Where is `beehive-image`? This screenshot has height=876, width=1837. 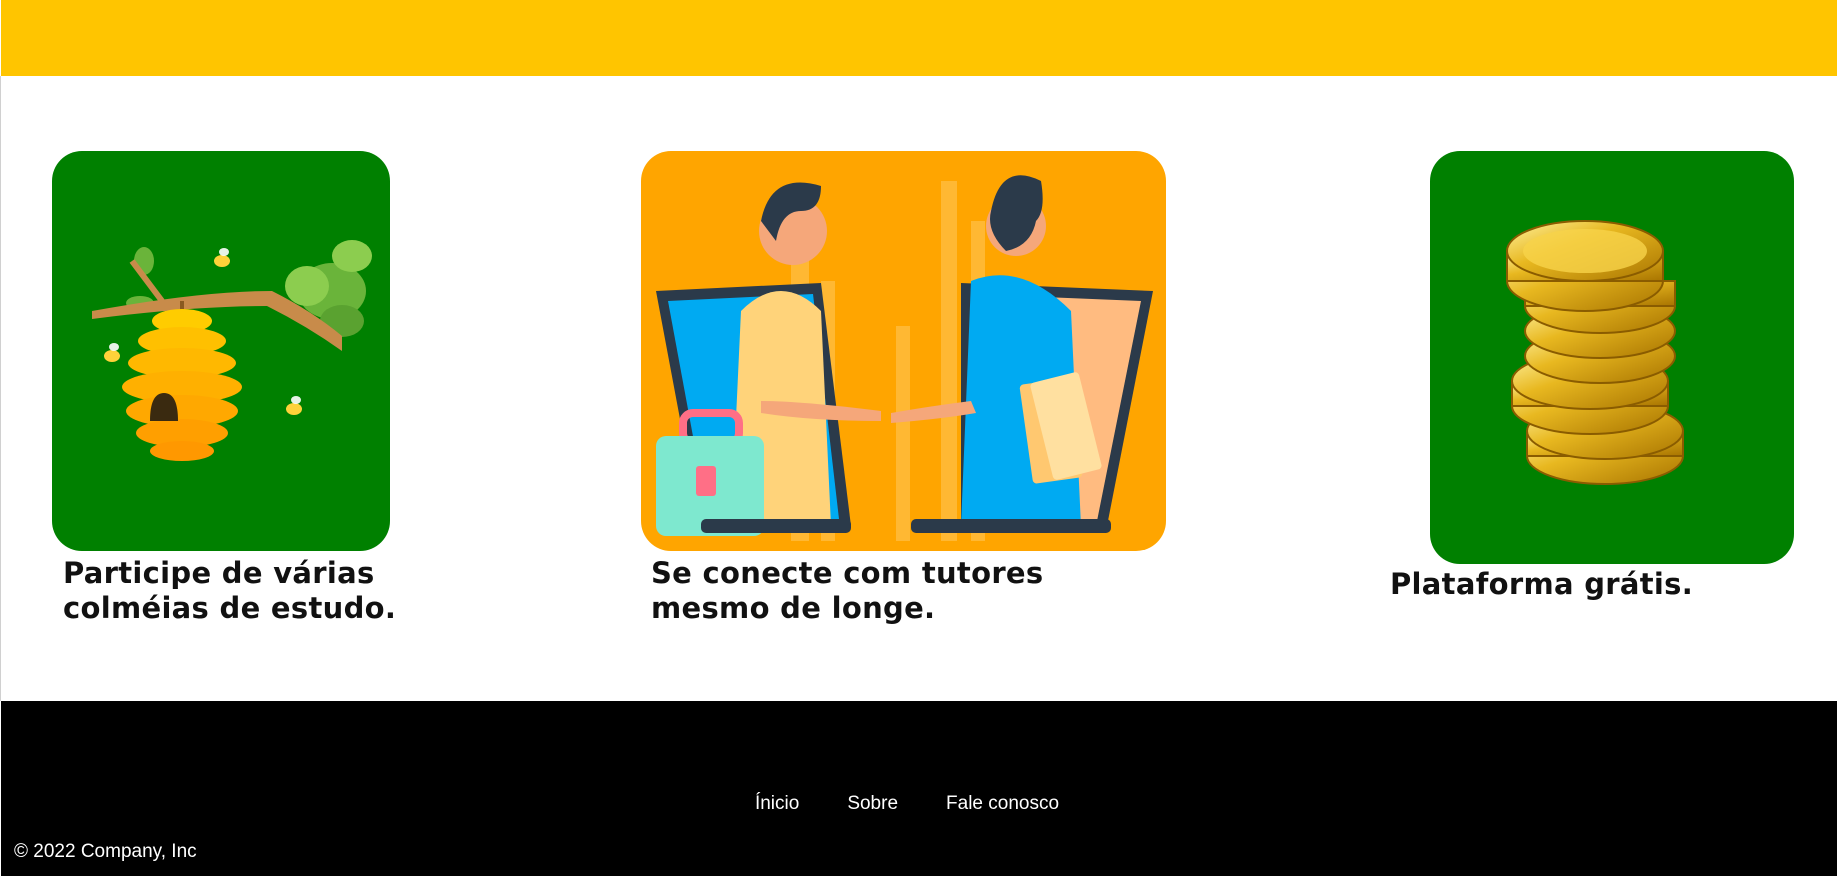
beehive-image is located at coordinates (221, 351).